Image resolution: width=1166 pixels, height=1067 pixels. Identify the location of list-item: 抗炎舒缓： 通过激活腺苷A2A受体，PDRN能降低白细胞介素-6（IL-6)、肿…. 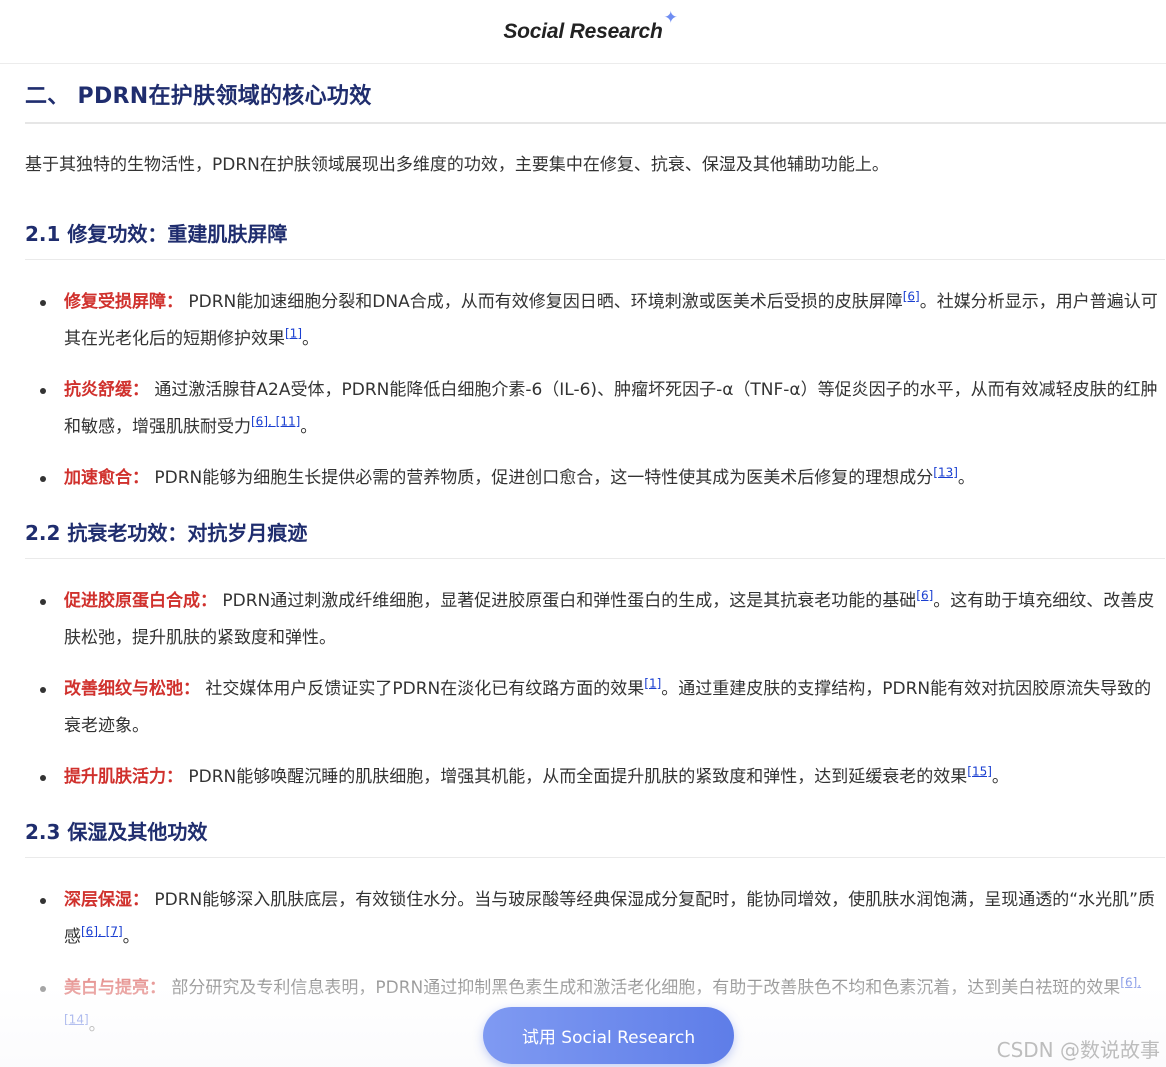
(595, 409).